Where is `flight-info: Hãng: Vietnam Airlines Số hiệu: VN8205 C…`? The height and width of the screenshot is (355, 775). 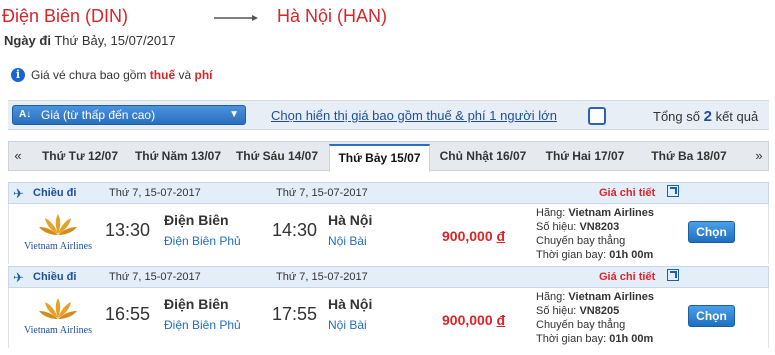 flight-info: Hãng: Vietnam Airlines Số hiệu: VN8205 C… is located at coordinates (595, 318).